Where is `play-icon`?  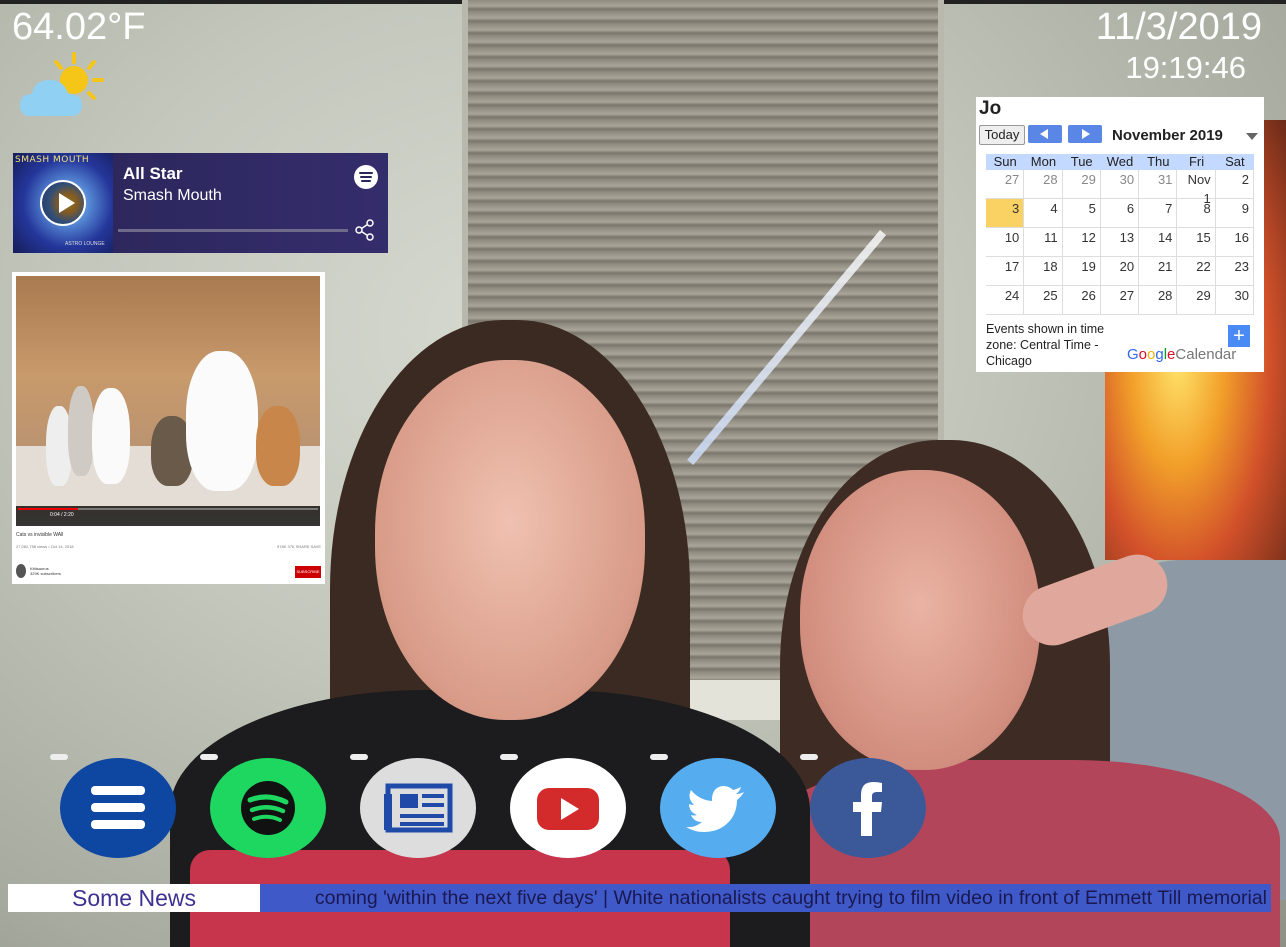
play-icon is located at coordinates (63, 203).